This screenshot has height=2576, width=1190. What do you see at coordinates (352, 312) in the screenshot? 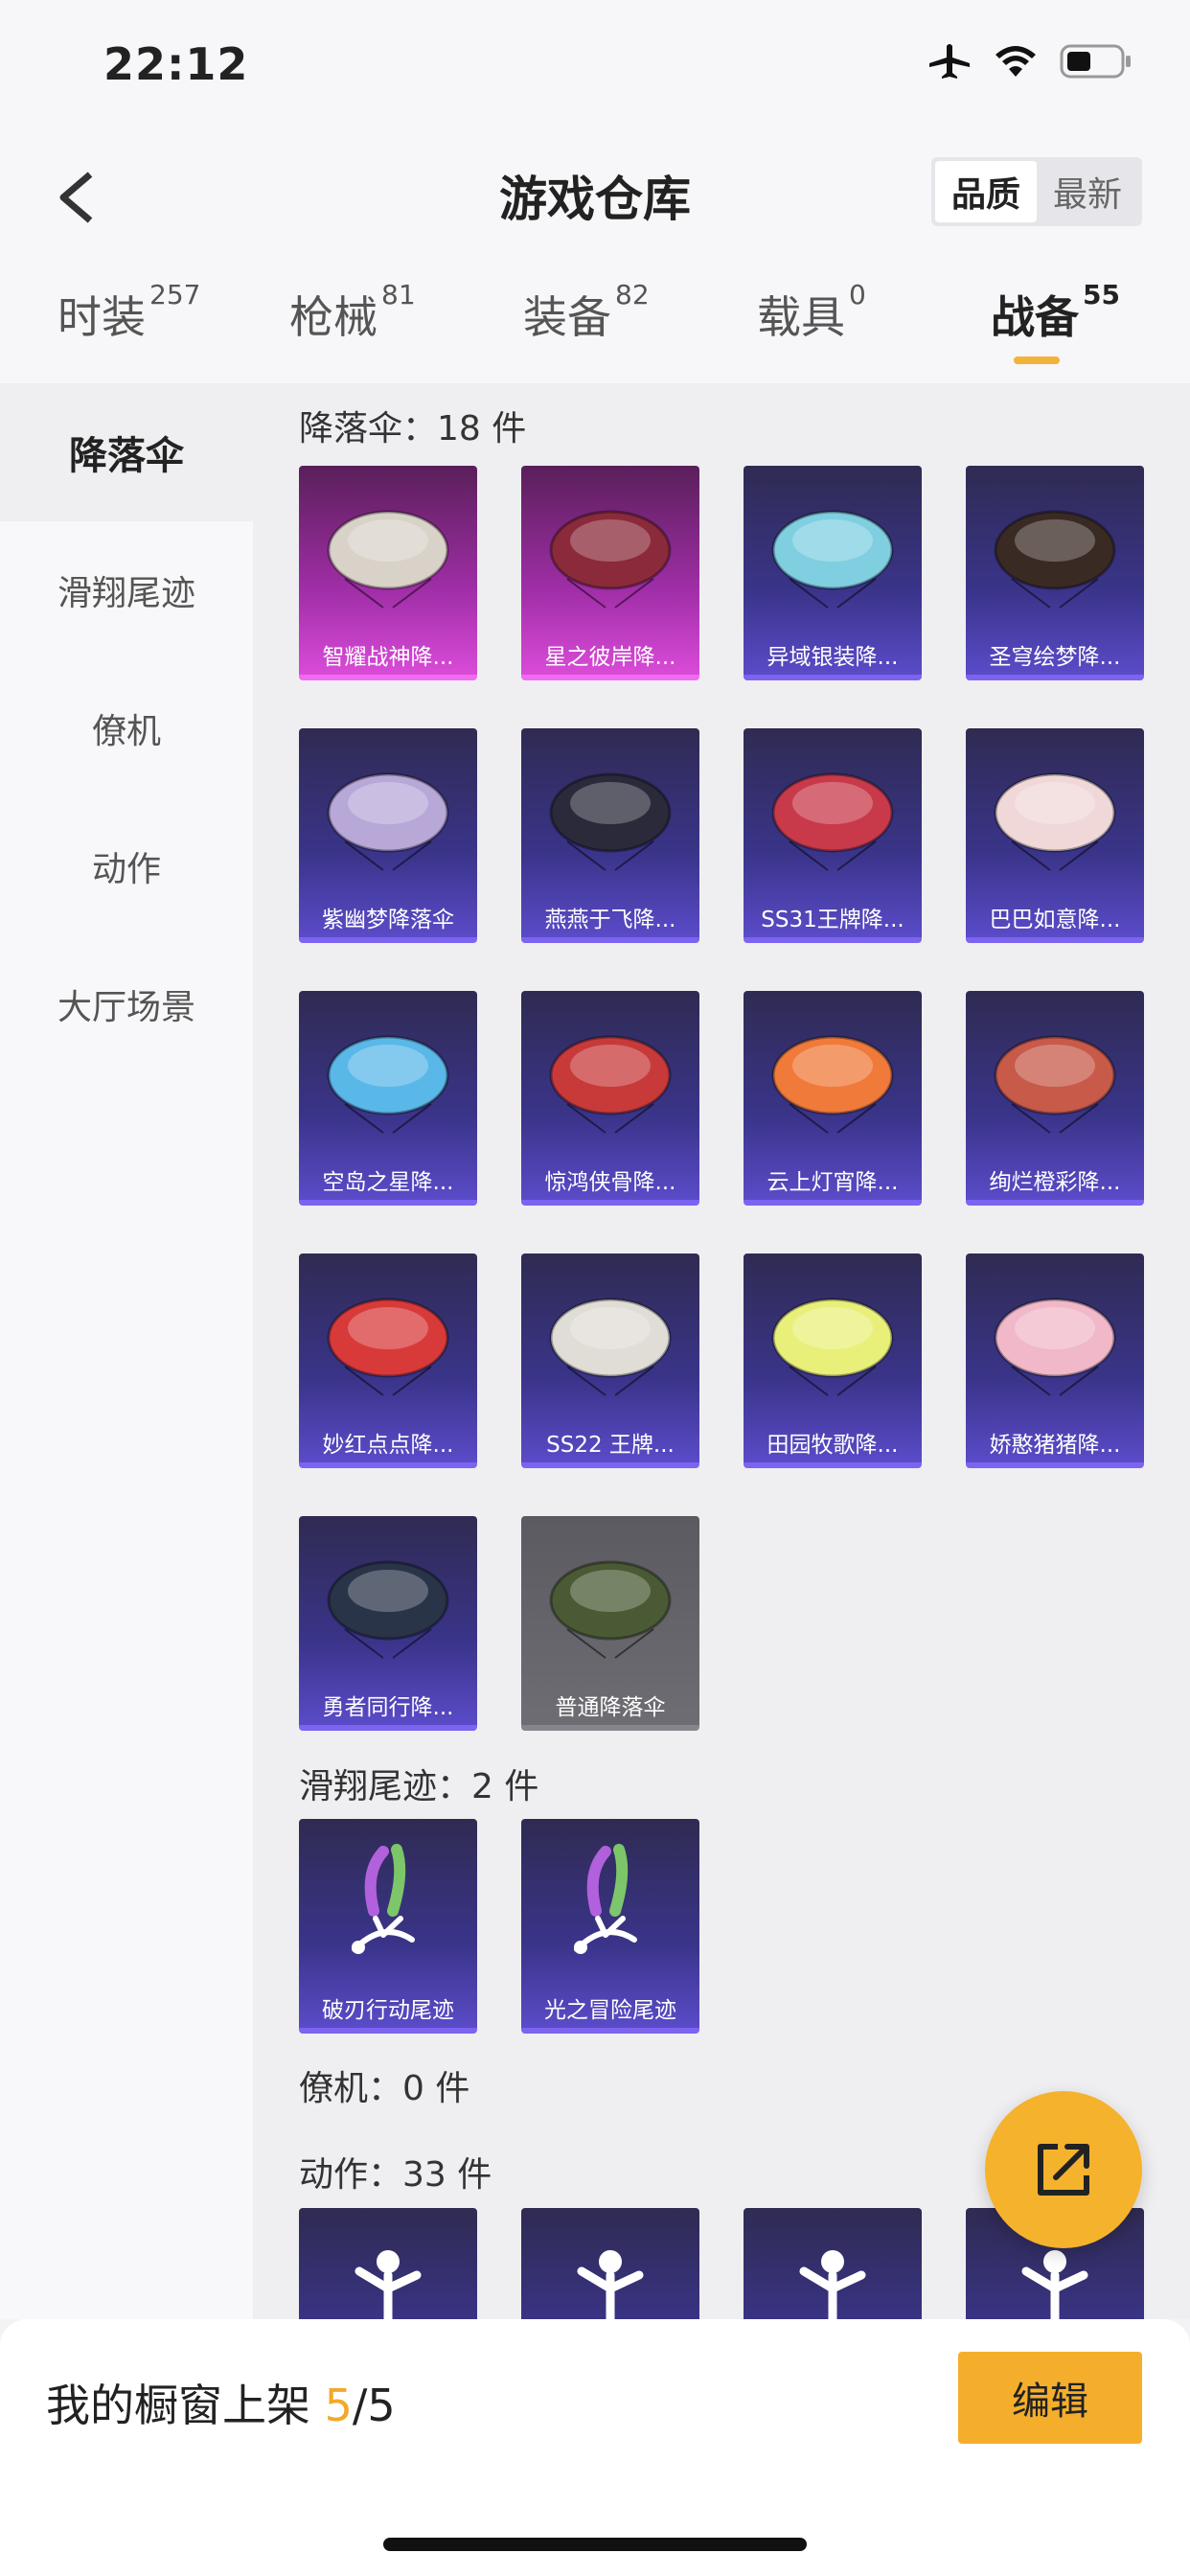
I see `tab-guns: 枪械 81` at bounding box center [352, 312].